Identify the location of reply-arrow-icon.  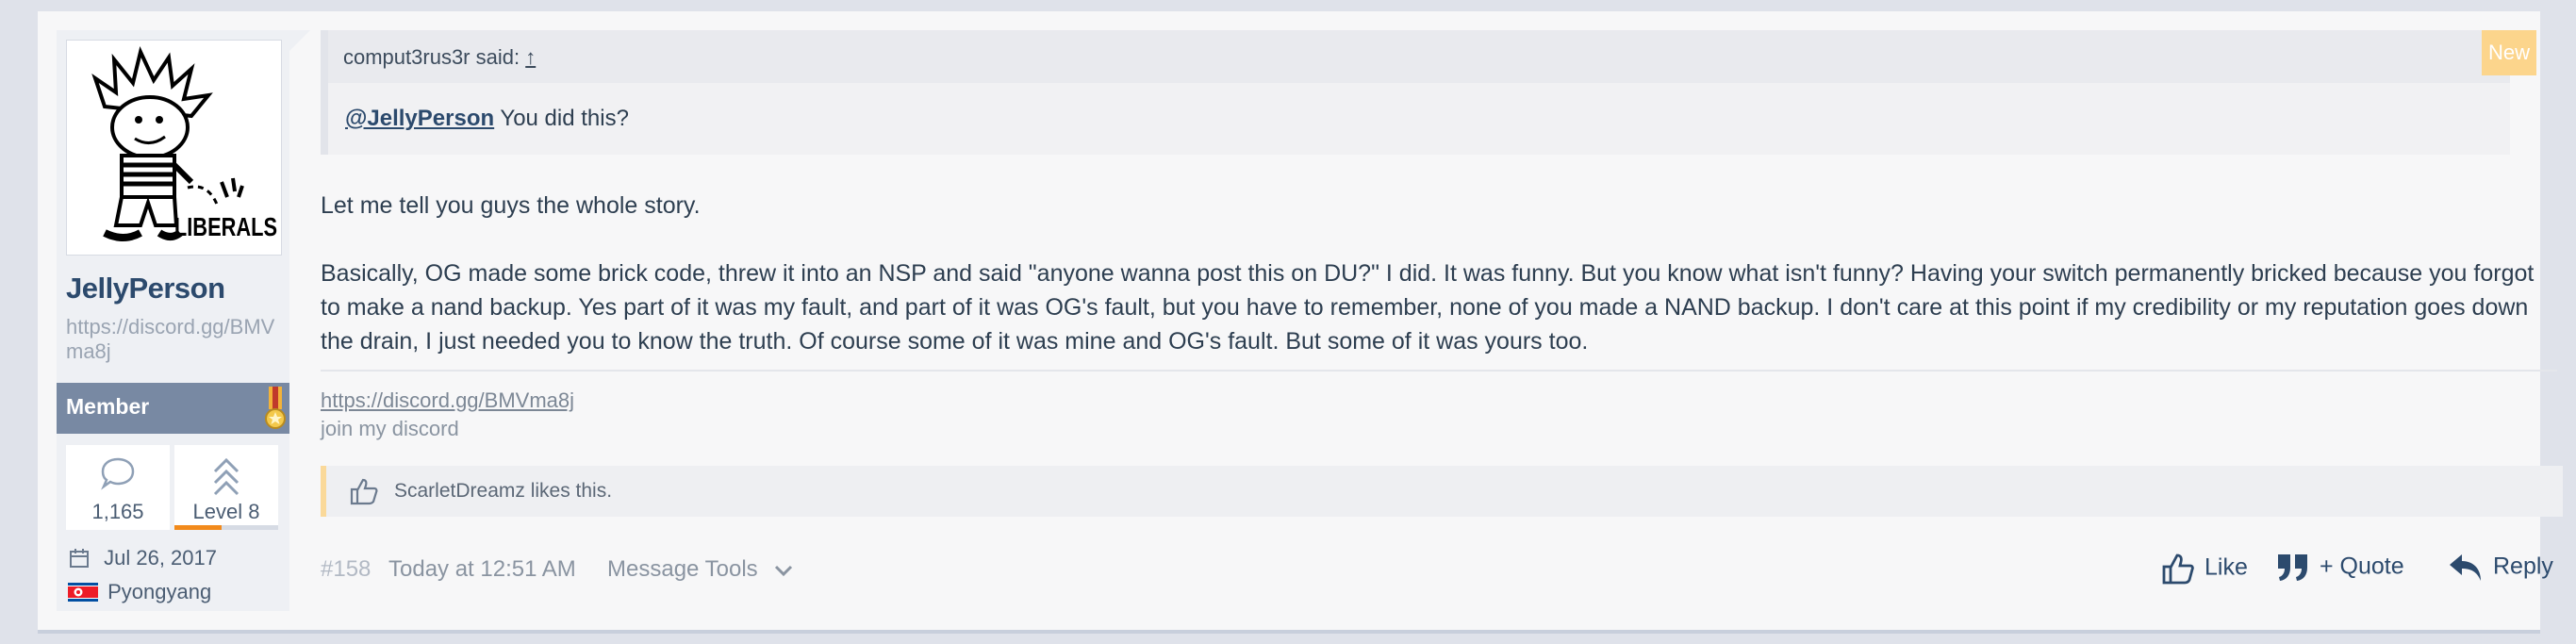
(2465, 567).